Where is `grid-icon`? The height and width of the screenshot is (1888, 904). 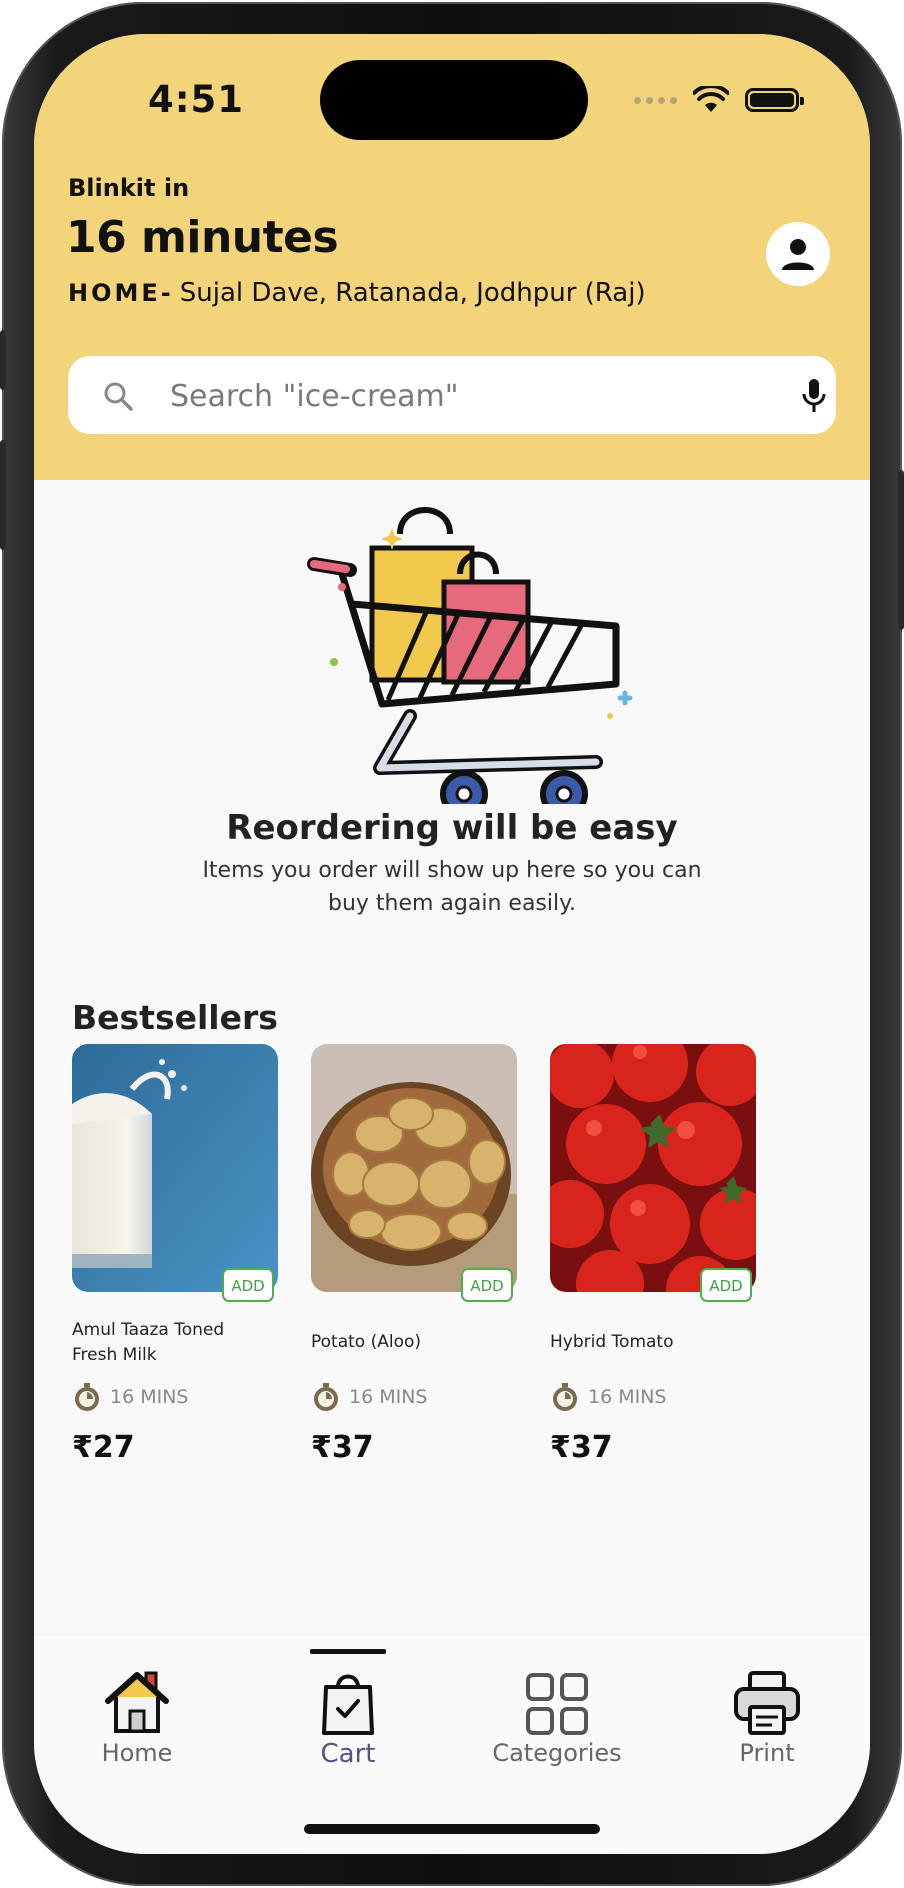 grid-icon is located at coordinates (557, 1704).